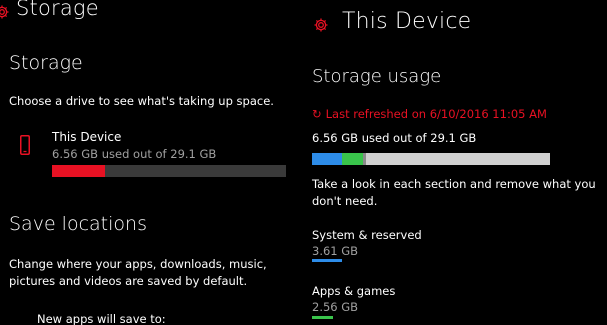 This screenshot has height=325, width=607. I want to click on drive-usage: 6.56 GB used out of 29.1 GB, so click(134, 154).